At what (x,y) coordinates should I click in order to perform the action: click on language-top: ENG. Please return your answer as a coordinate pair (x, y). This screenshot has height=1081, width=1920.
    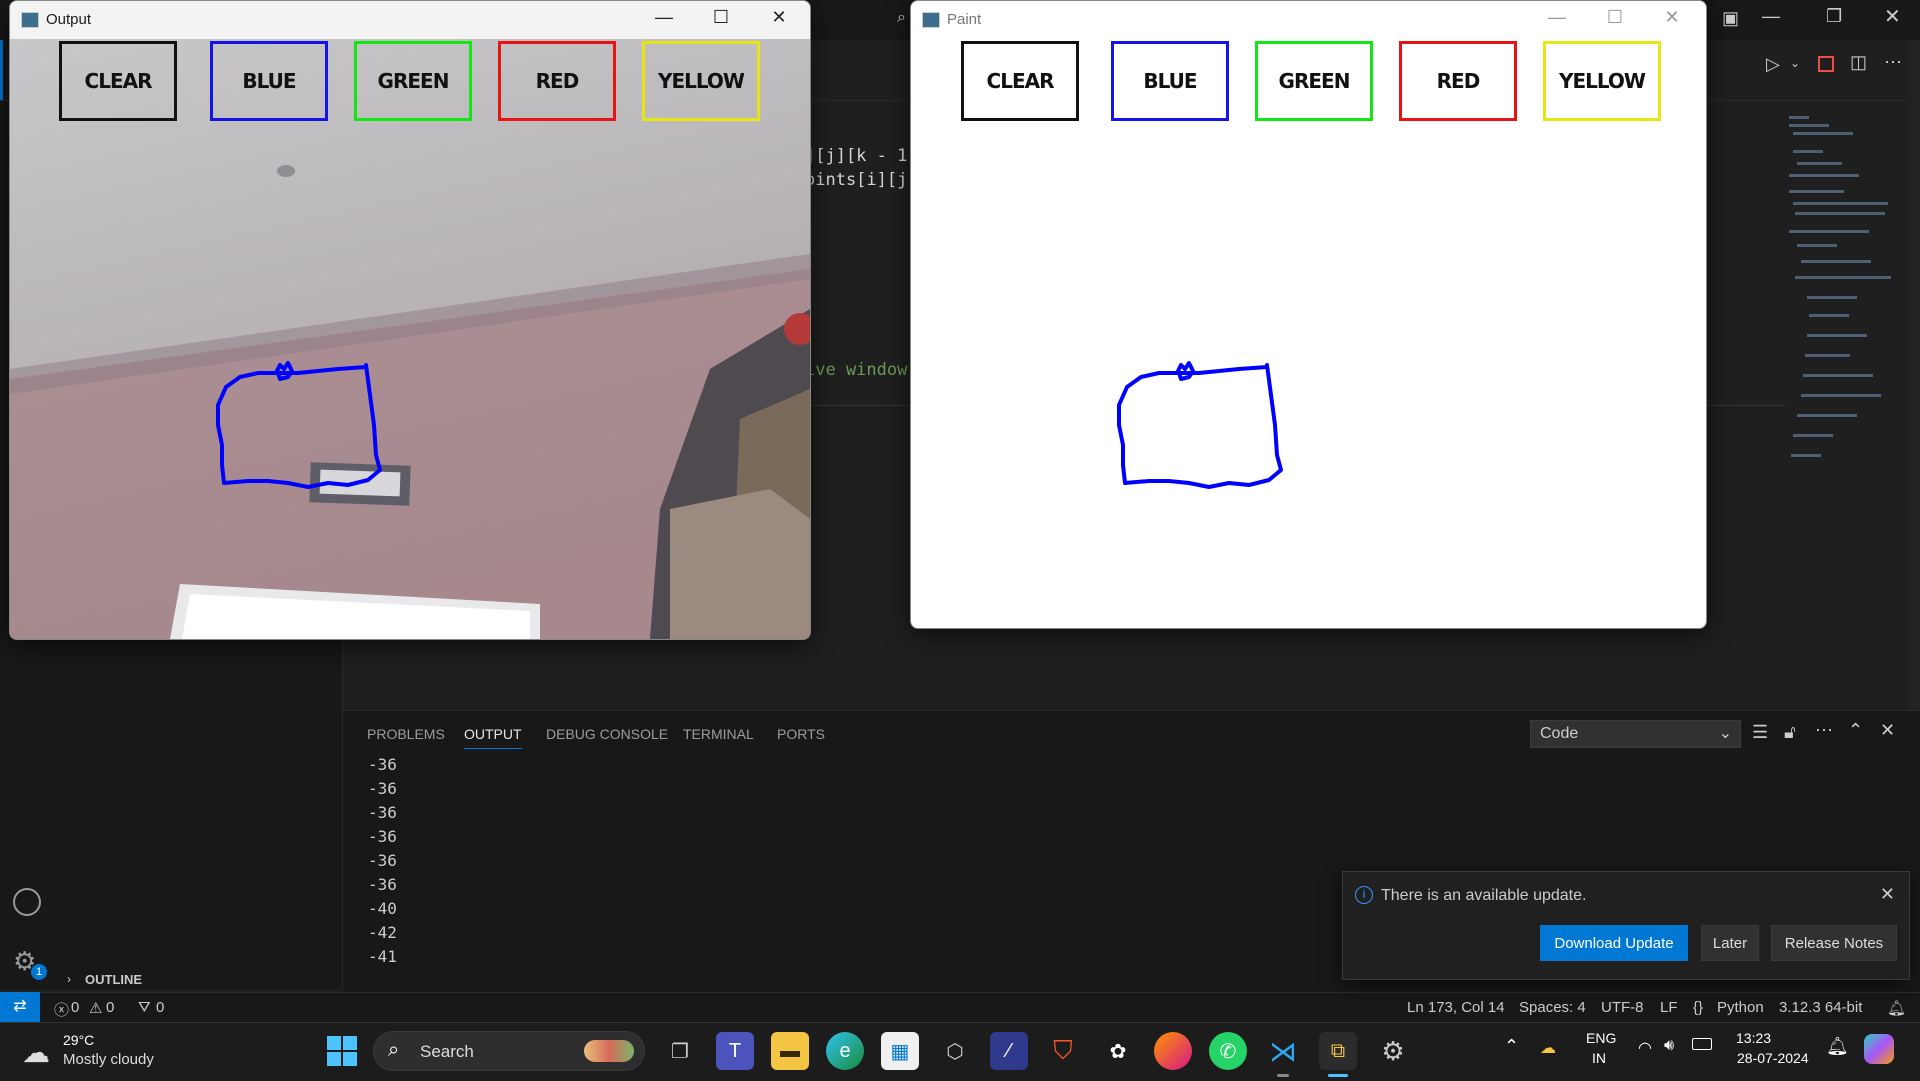
    Looking at the image, I should click on (1601, 1038).